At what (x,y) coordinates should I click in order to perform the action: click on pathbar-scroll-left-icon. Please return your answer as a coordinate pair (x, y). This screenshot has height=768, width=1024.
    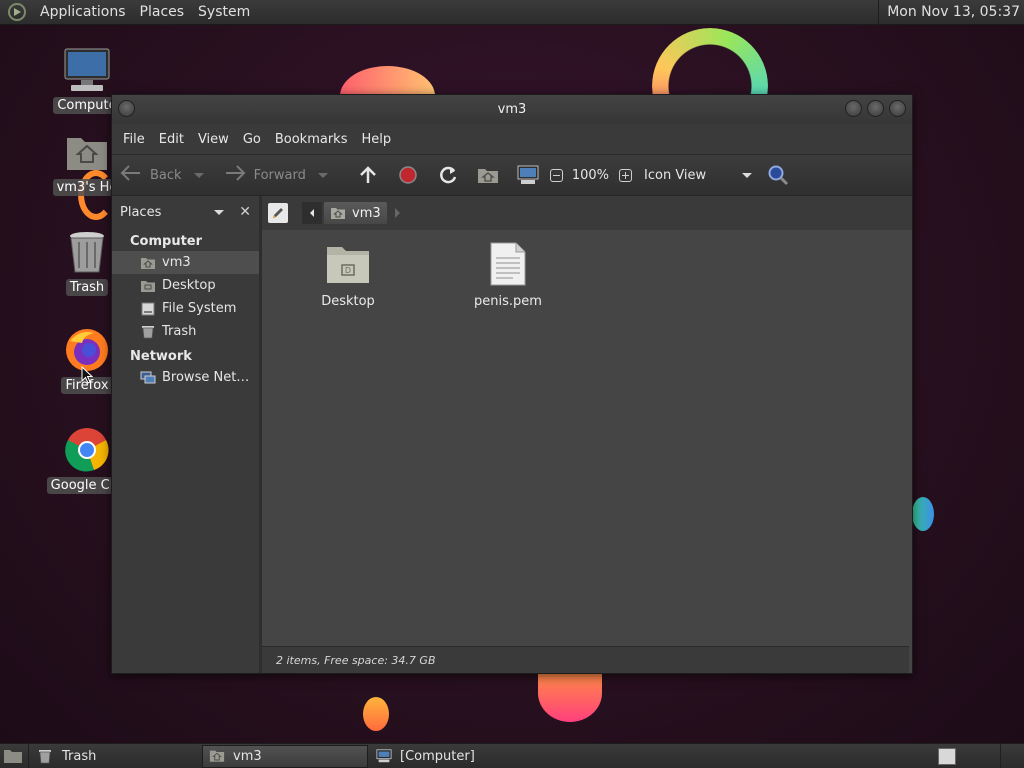
    Looking at the image, I should click on (312, 213).